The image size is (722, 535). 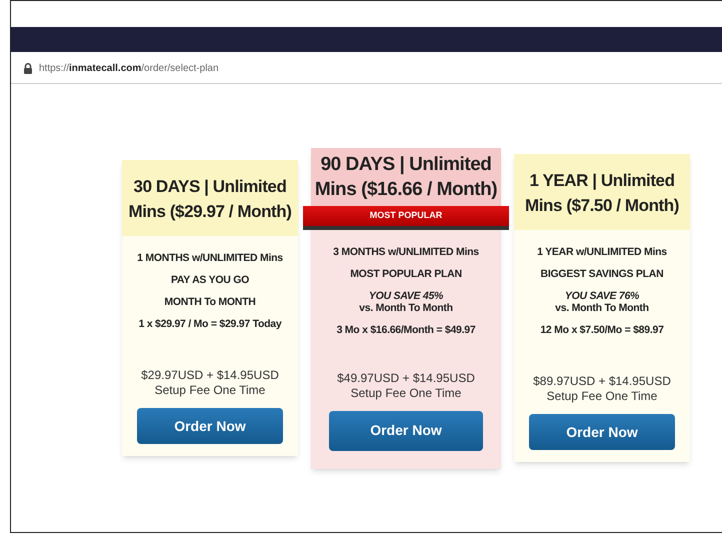 What do you see at coordinates (406, 385) in the screenshot?
I see `plan-price: $49.97USD + $14.95USD Setup Fee One Time` at bounding box center [406, 385].